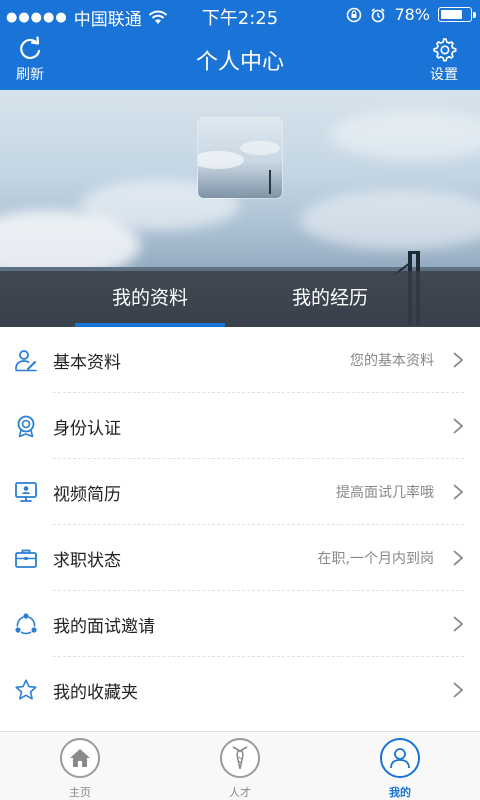  I want to click on app-header: 刷新 个人中心 设置, so click(240, 60).